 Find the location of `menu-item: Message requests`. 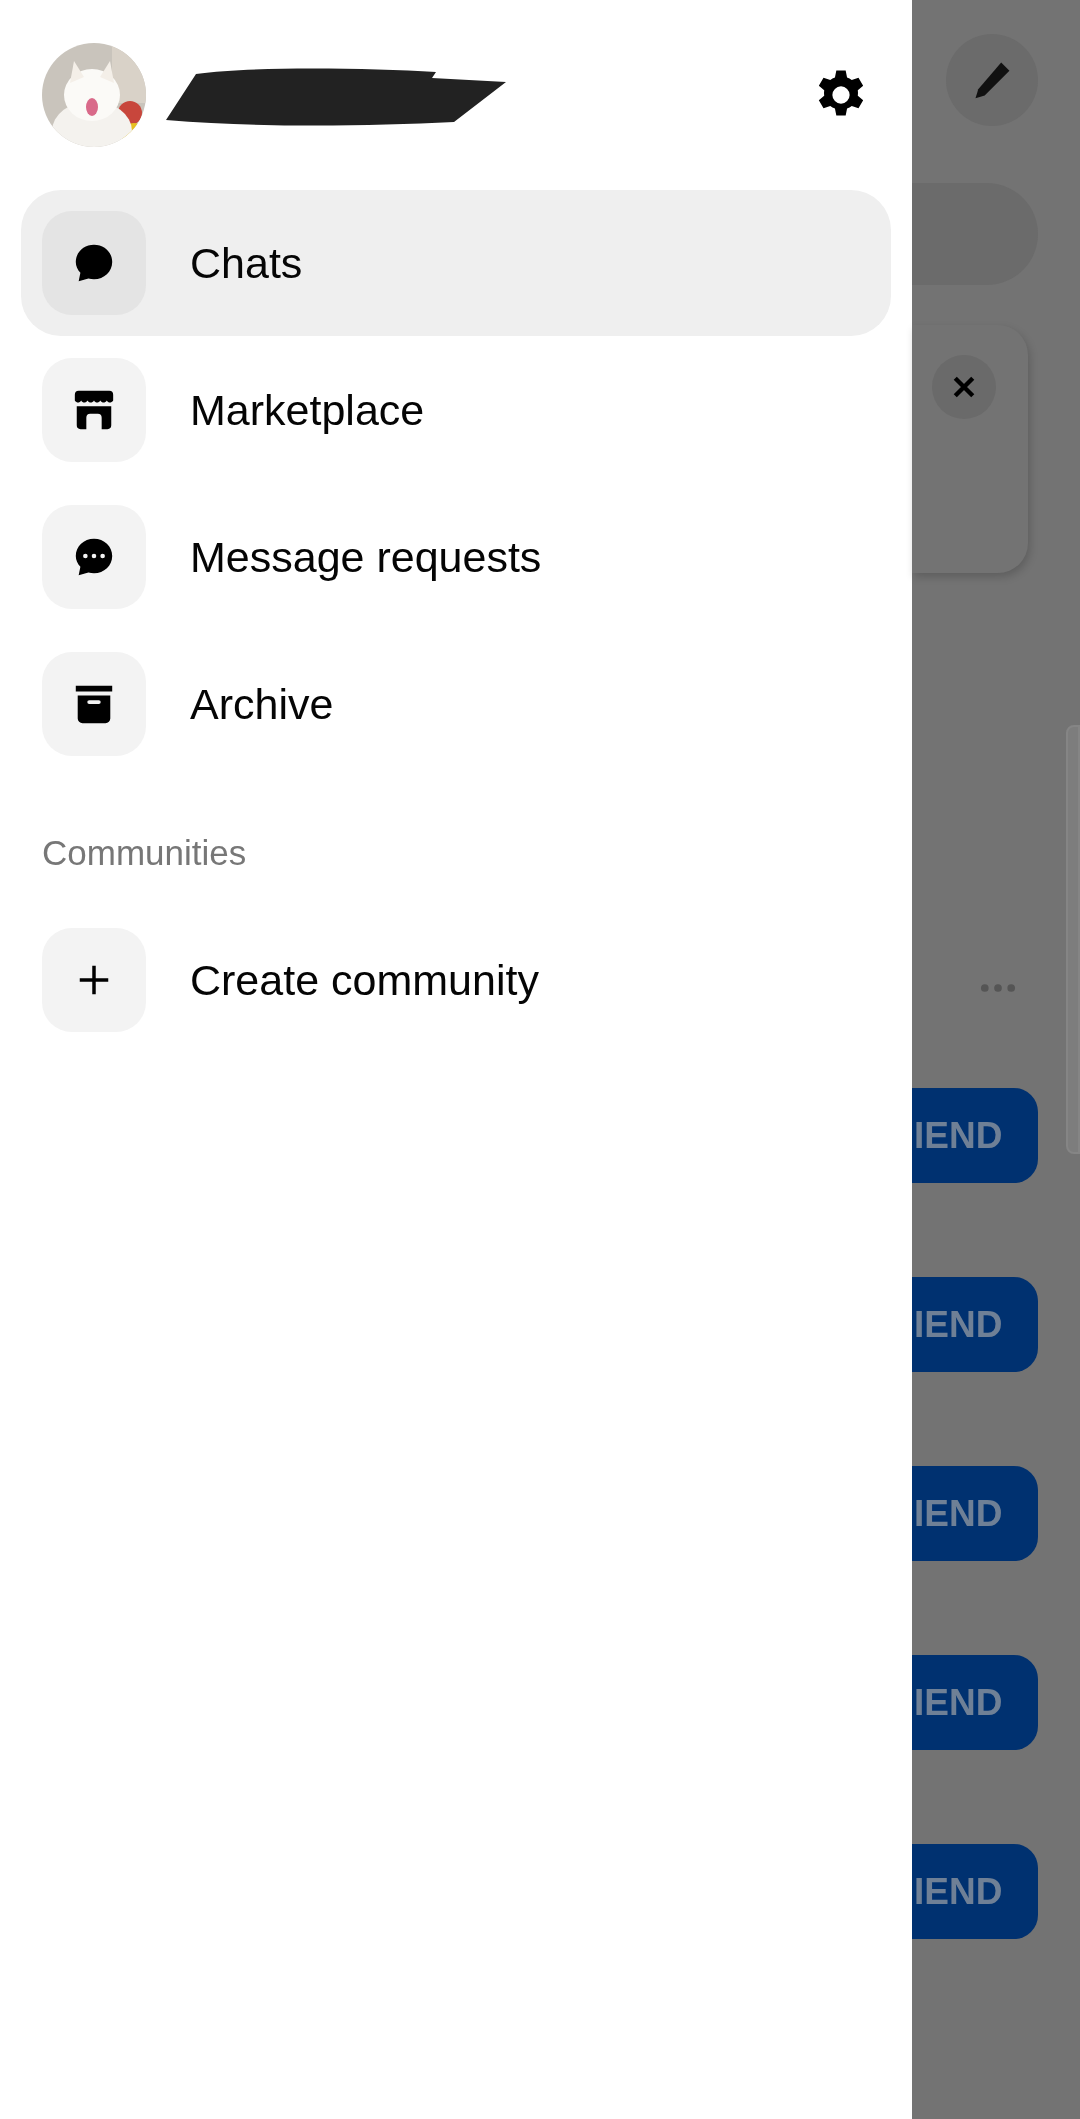

menu-item: Message requests is located at coordinates (456, 557).